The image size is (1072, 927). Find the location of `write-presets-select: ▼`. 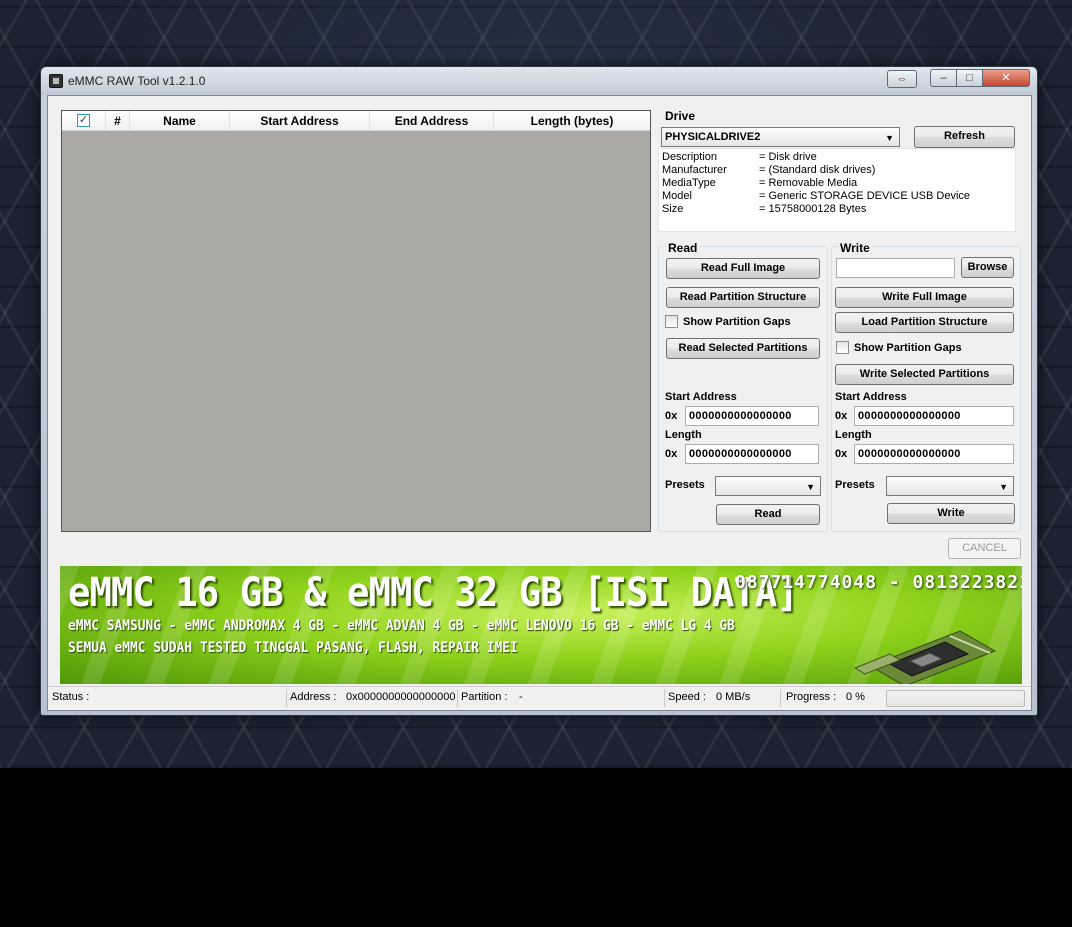

write-presets-select: ▼ is located at coordinates (950, 486).